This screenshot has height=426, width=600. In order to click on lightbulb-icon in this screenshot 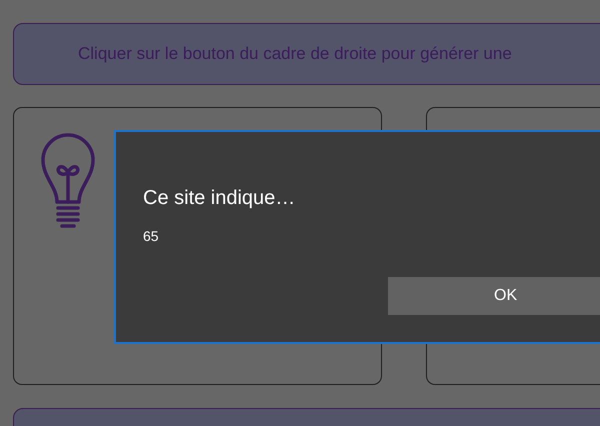, I will do `click(68, 181)`.